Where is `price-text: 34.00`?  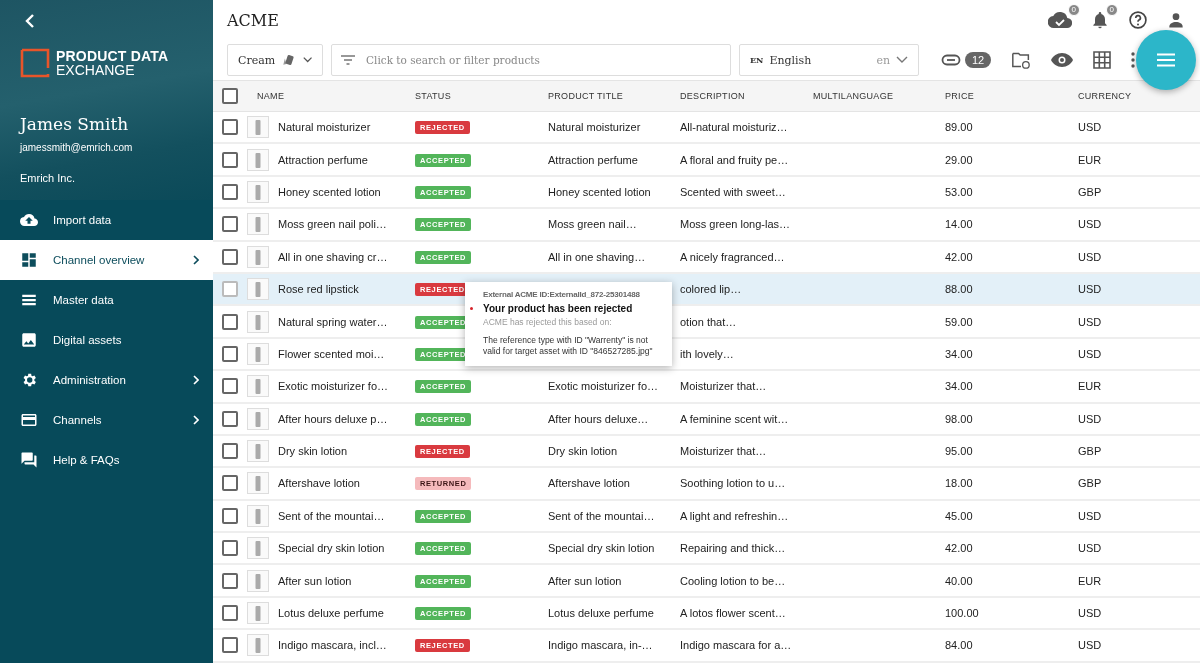 price-text: 34.00 is located at coordinates (959, 353).